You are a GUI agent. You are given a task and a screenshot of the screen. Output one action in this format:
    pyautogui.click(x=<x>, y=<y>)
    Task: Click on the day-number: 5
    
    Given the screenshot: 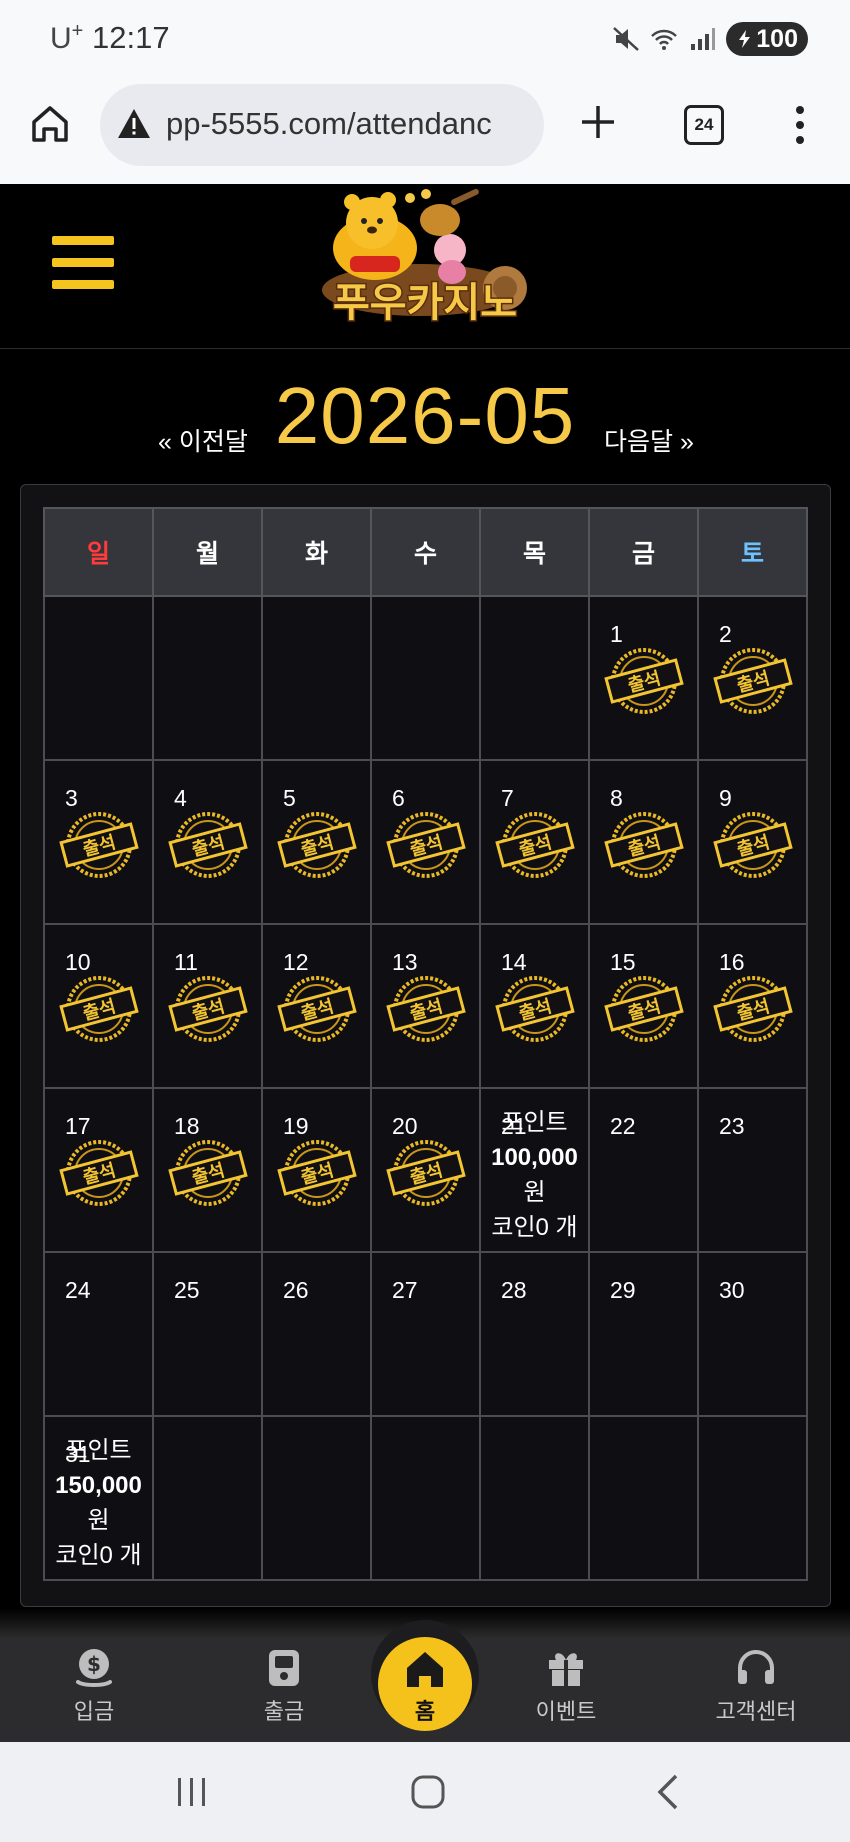 What is the action you would take?
    pyautogui.click(x=289, y=798)
    